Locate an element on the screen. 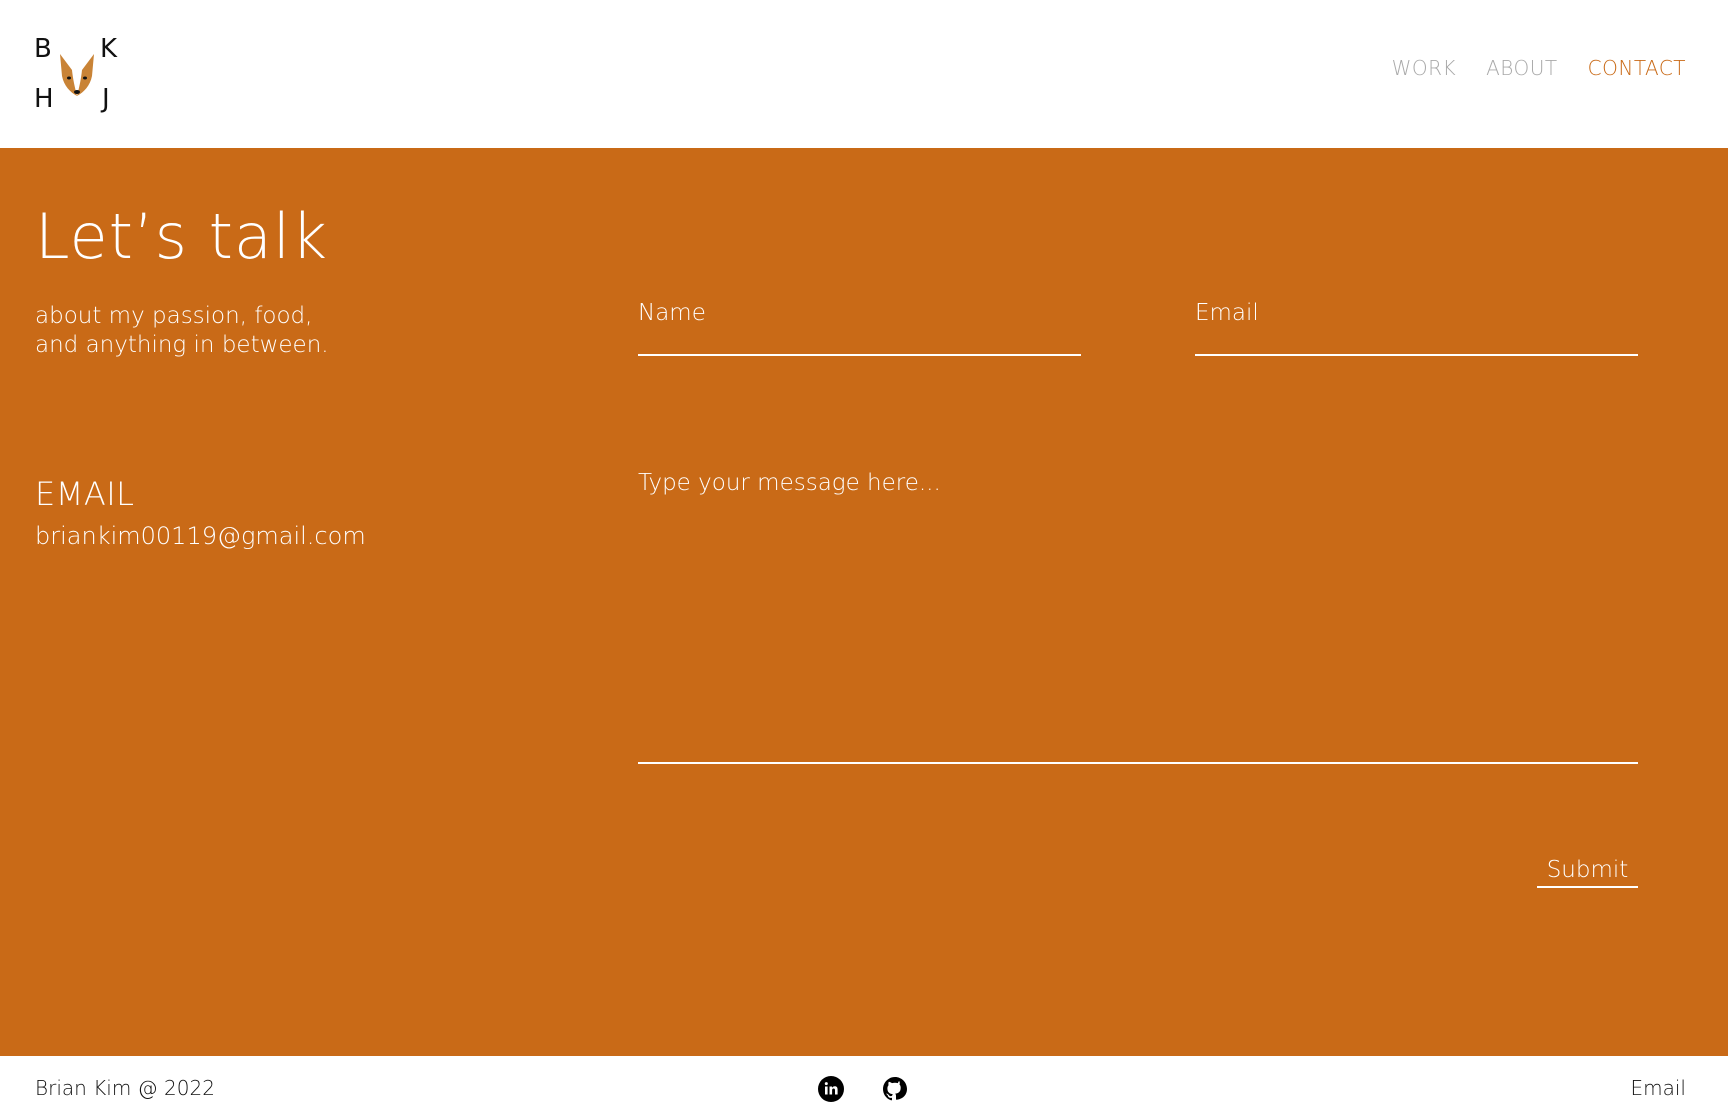 The width and height of the screenshot is (1728, 1117). email-input is located at coordinates (1416, 313).